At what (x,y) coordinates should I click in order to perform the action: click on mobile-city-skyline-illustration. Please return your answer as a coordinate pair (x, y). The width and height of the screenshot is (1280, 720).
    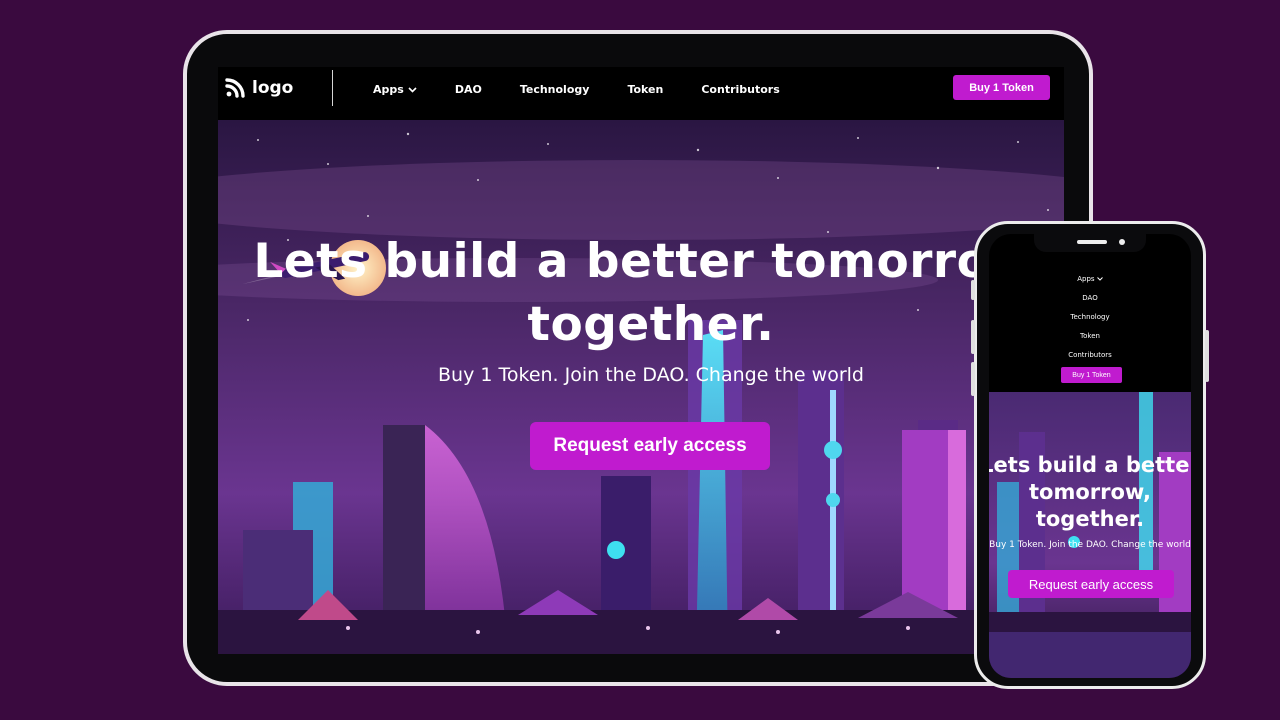
    Looking at the image, I should click on (1090, 535).